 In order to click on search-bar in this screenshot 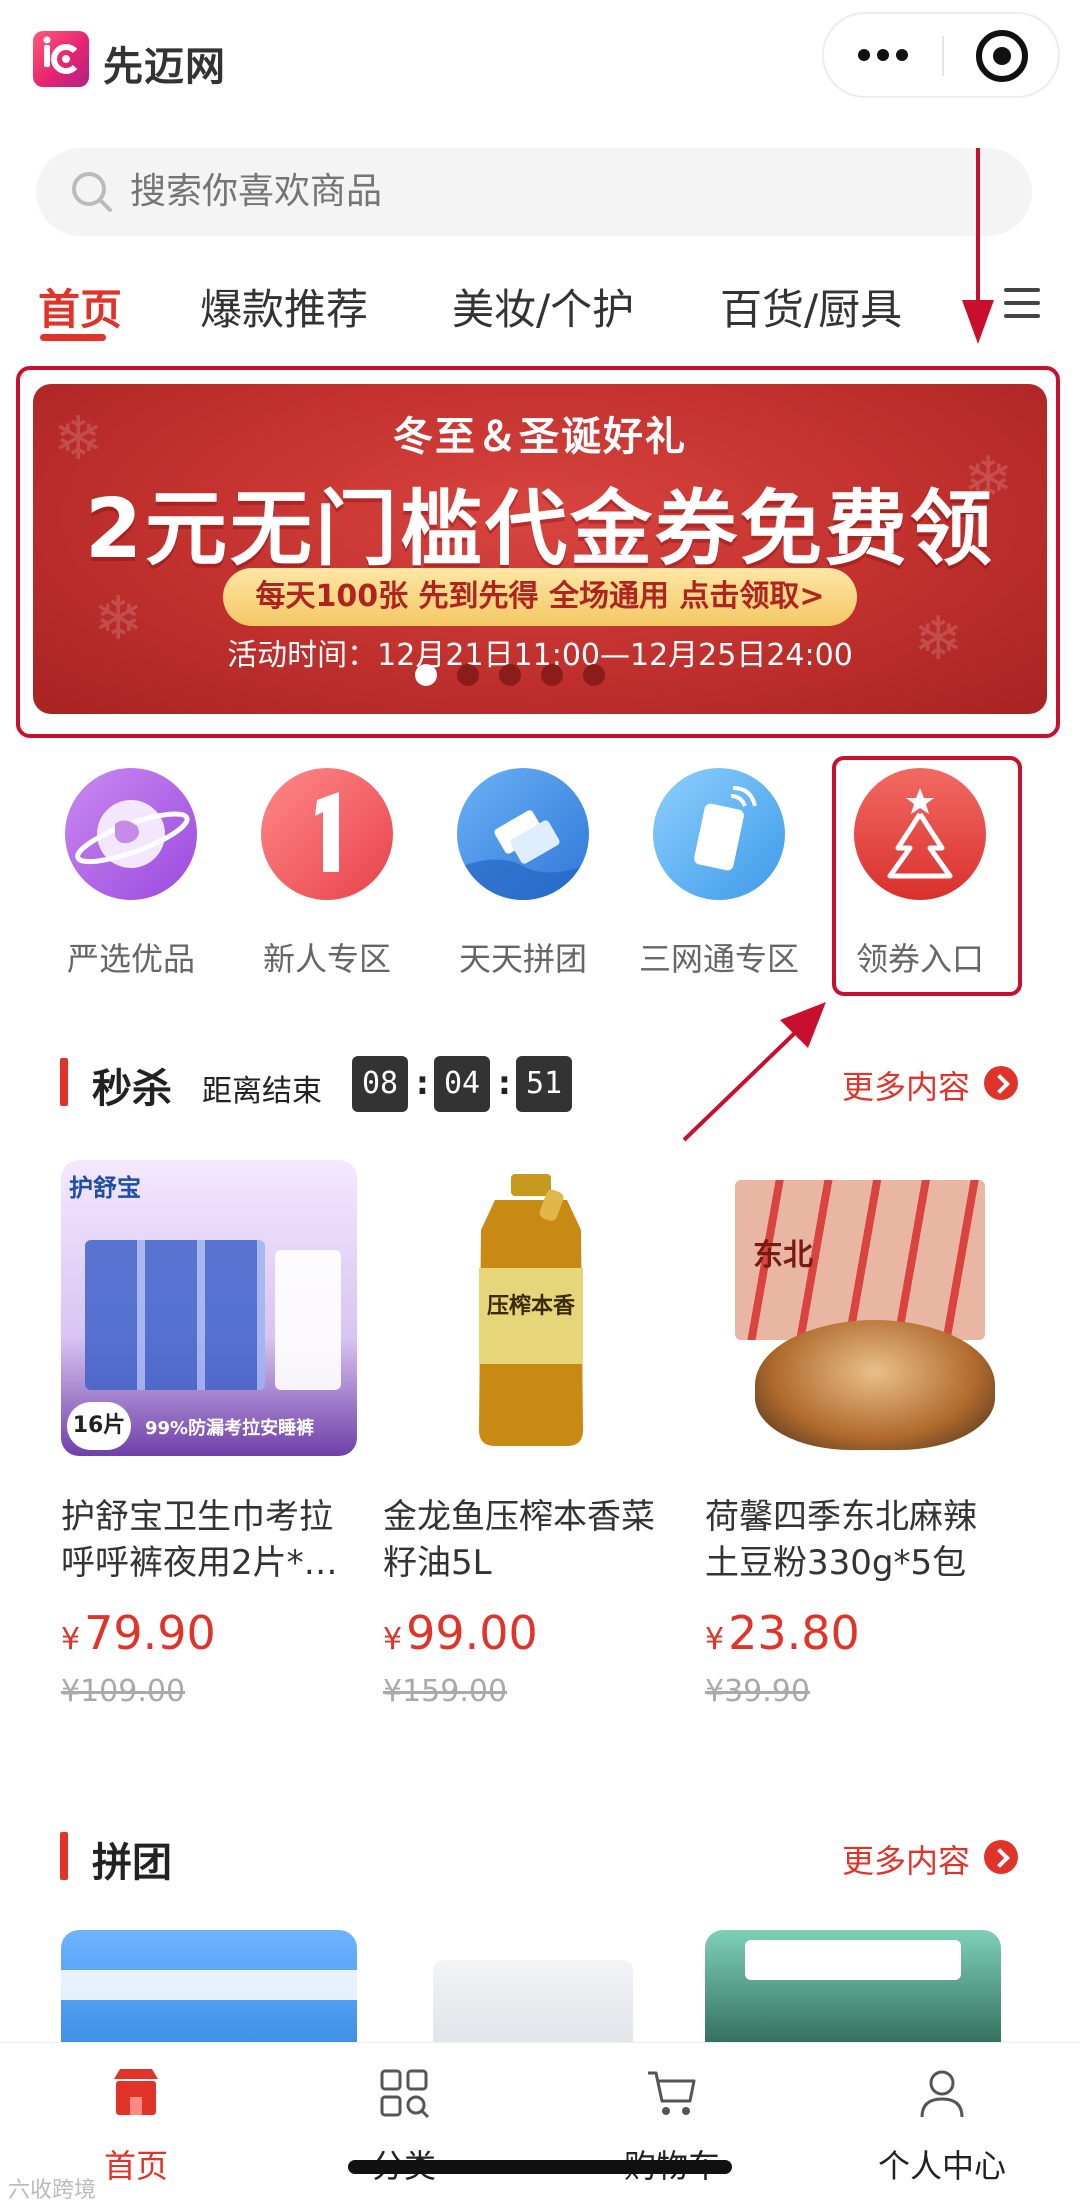, I will do `click(534, 192)`.